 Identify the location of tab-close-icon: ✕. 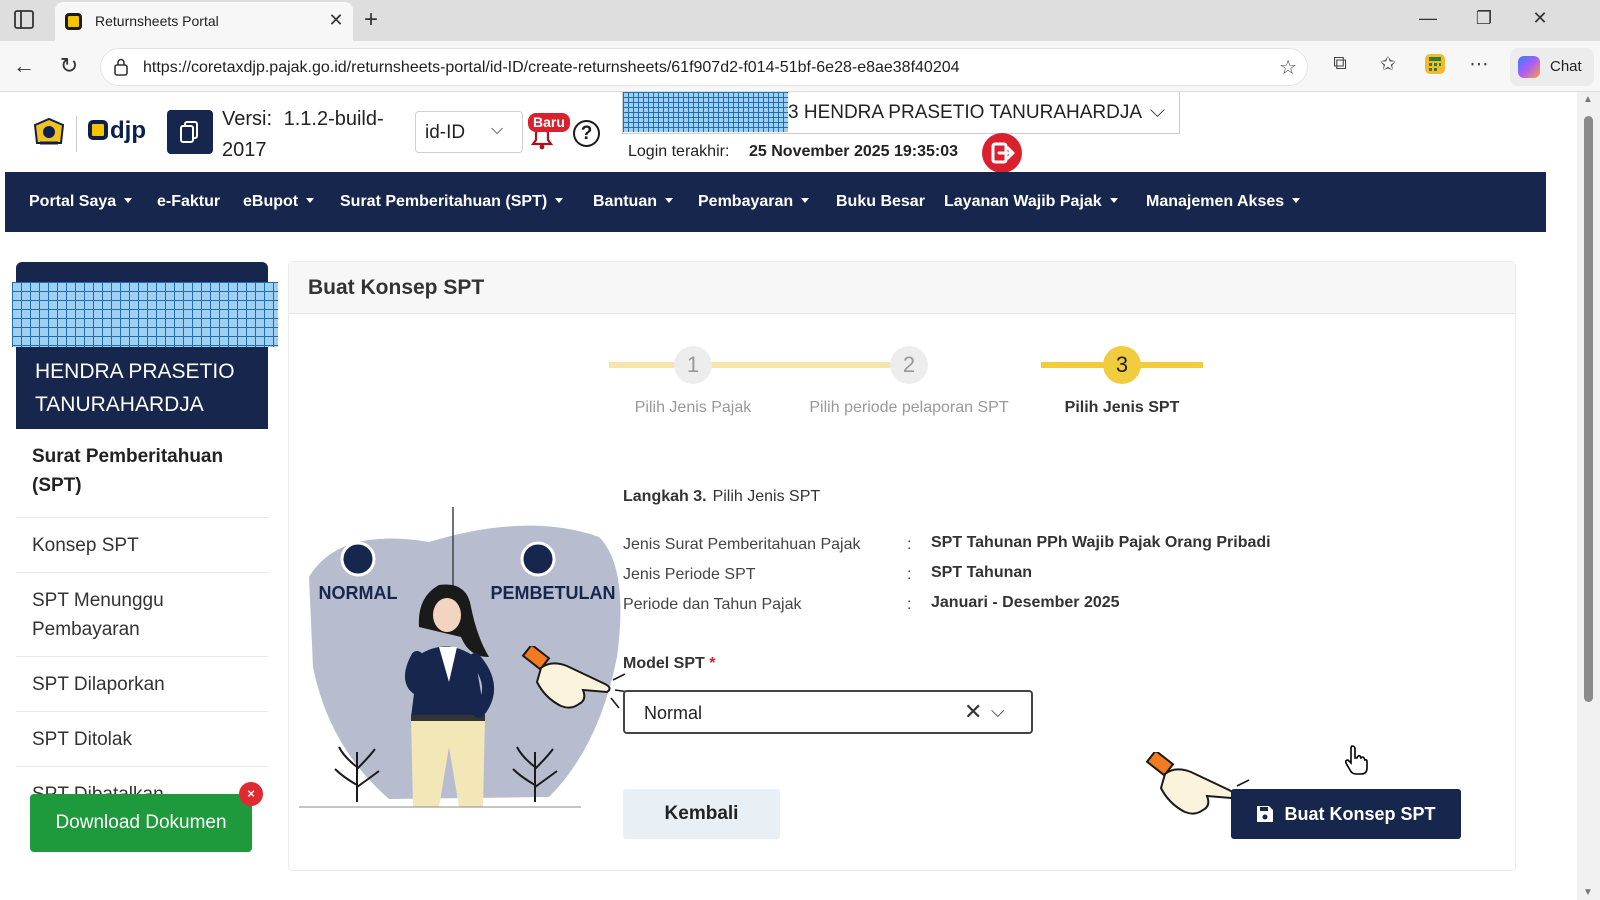
(336, 20).